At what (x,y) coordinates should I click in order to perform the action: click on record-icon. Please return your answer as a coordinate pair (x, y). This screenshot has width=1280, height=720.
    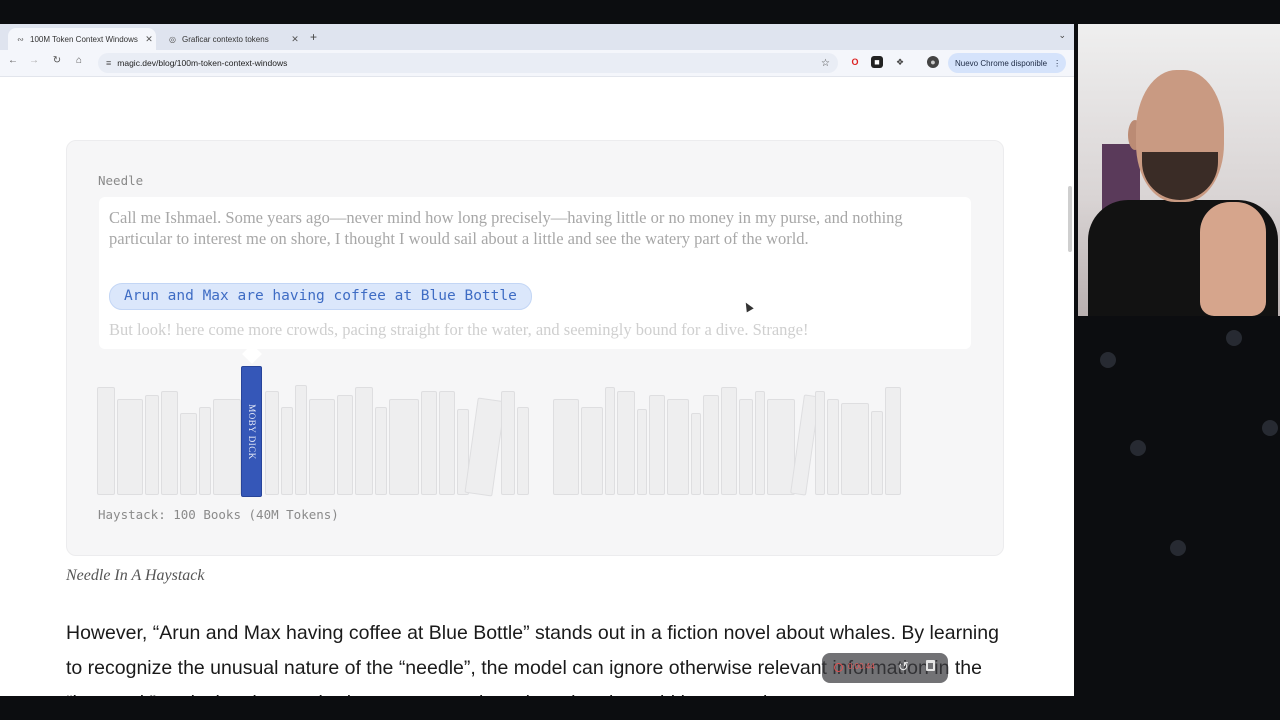
    Looking at the image, I should click on (838, 667).